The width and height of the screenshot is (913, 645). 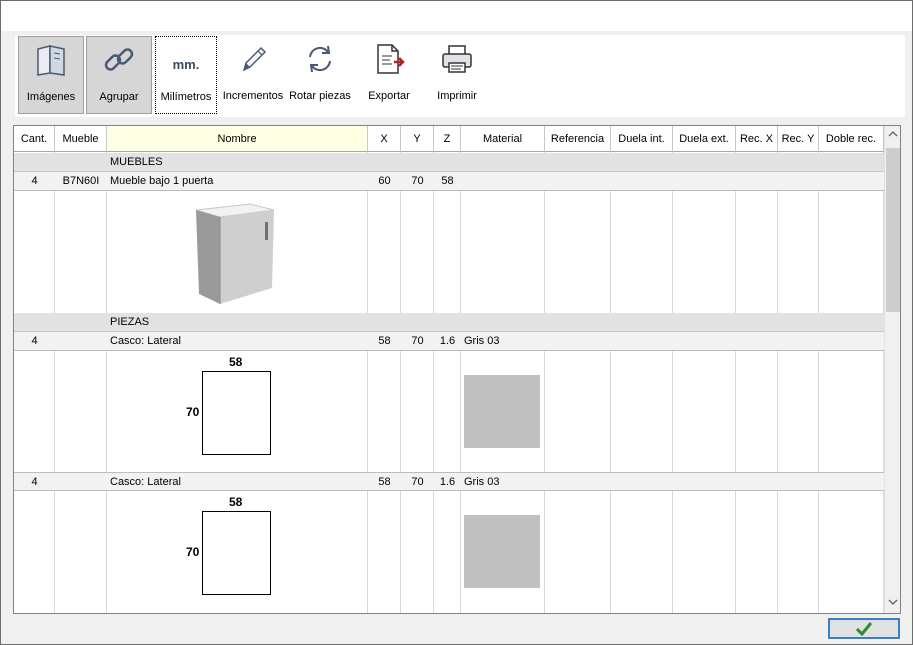 I want to click on pencil-icon, so click(x=253, y=59).